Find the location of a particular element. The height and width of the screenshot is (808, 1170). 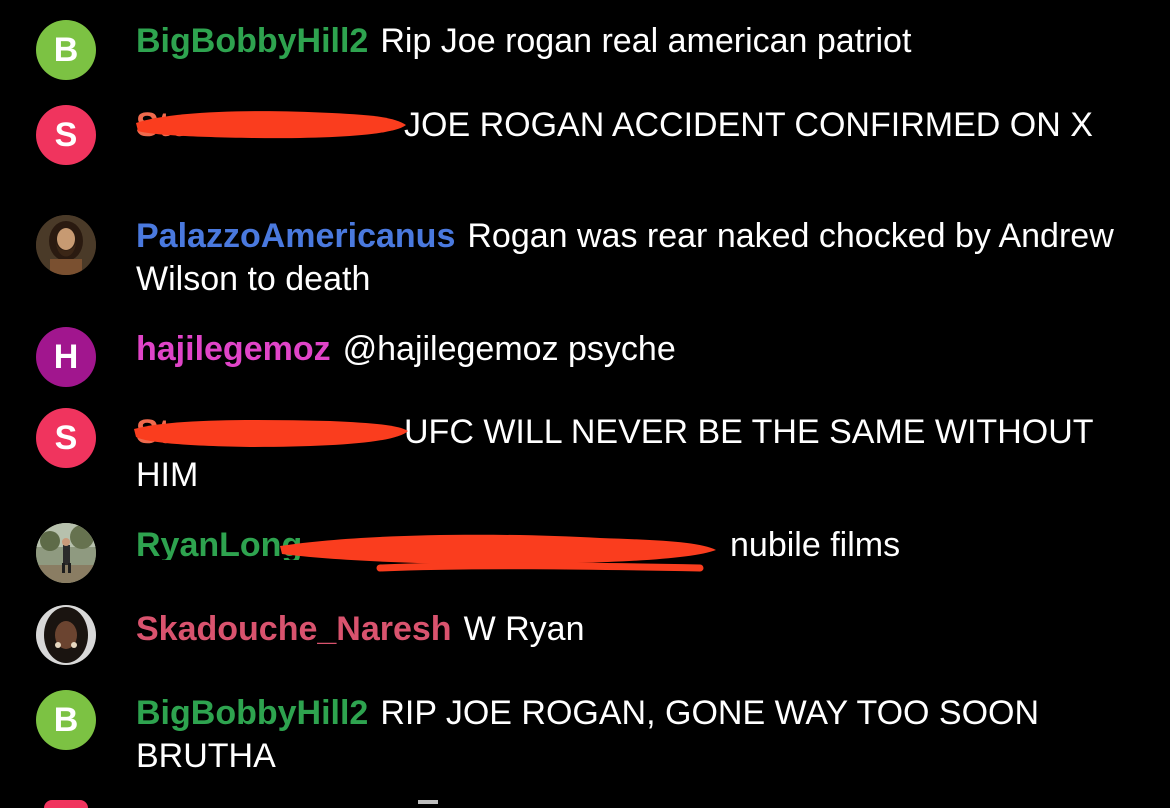

next-message-partial is located at coordinates (585, 799).